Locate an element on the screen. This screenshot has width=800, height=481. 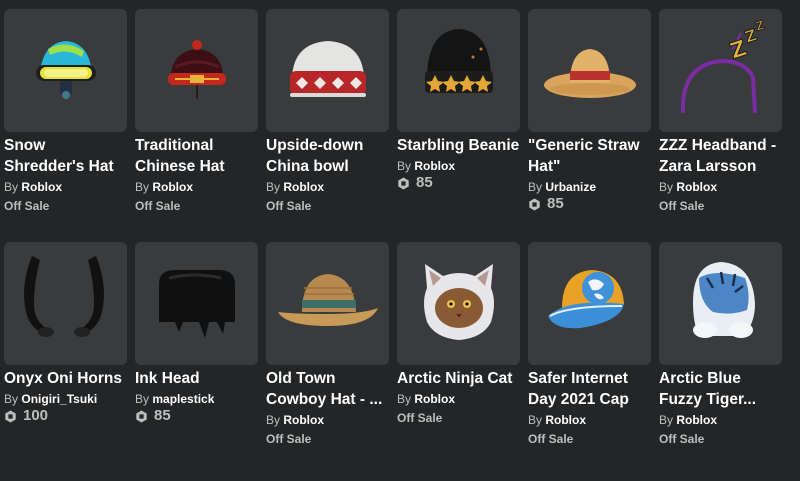
item-creator: By maplestick is located at coordinates (196, 399).